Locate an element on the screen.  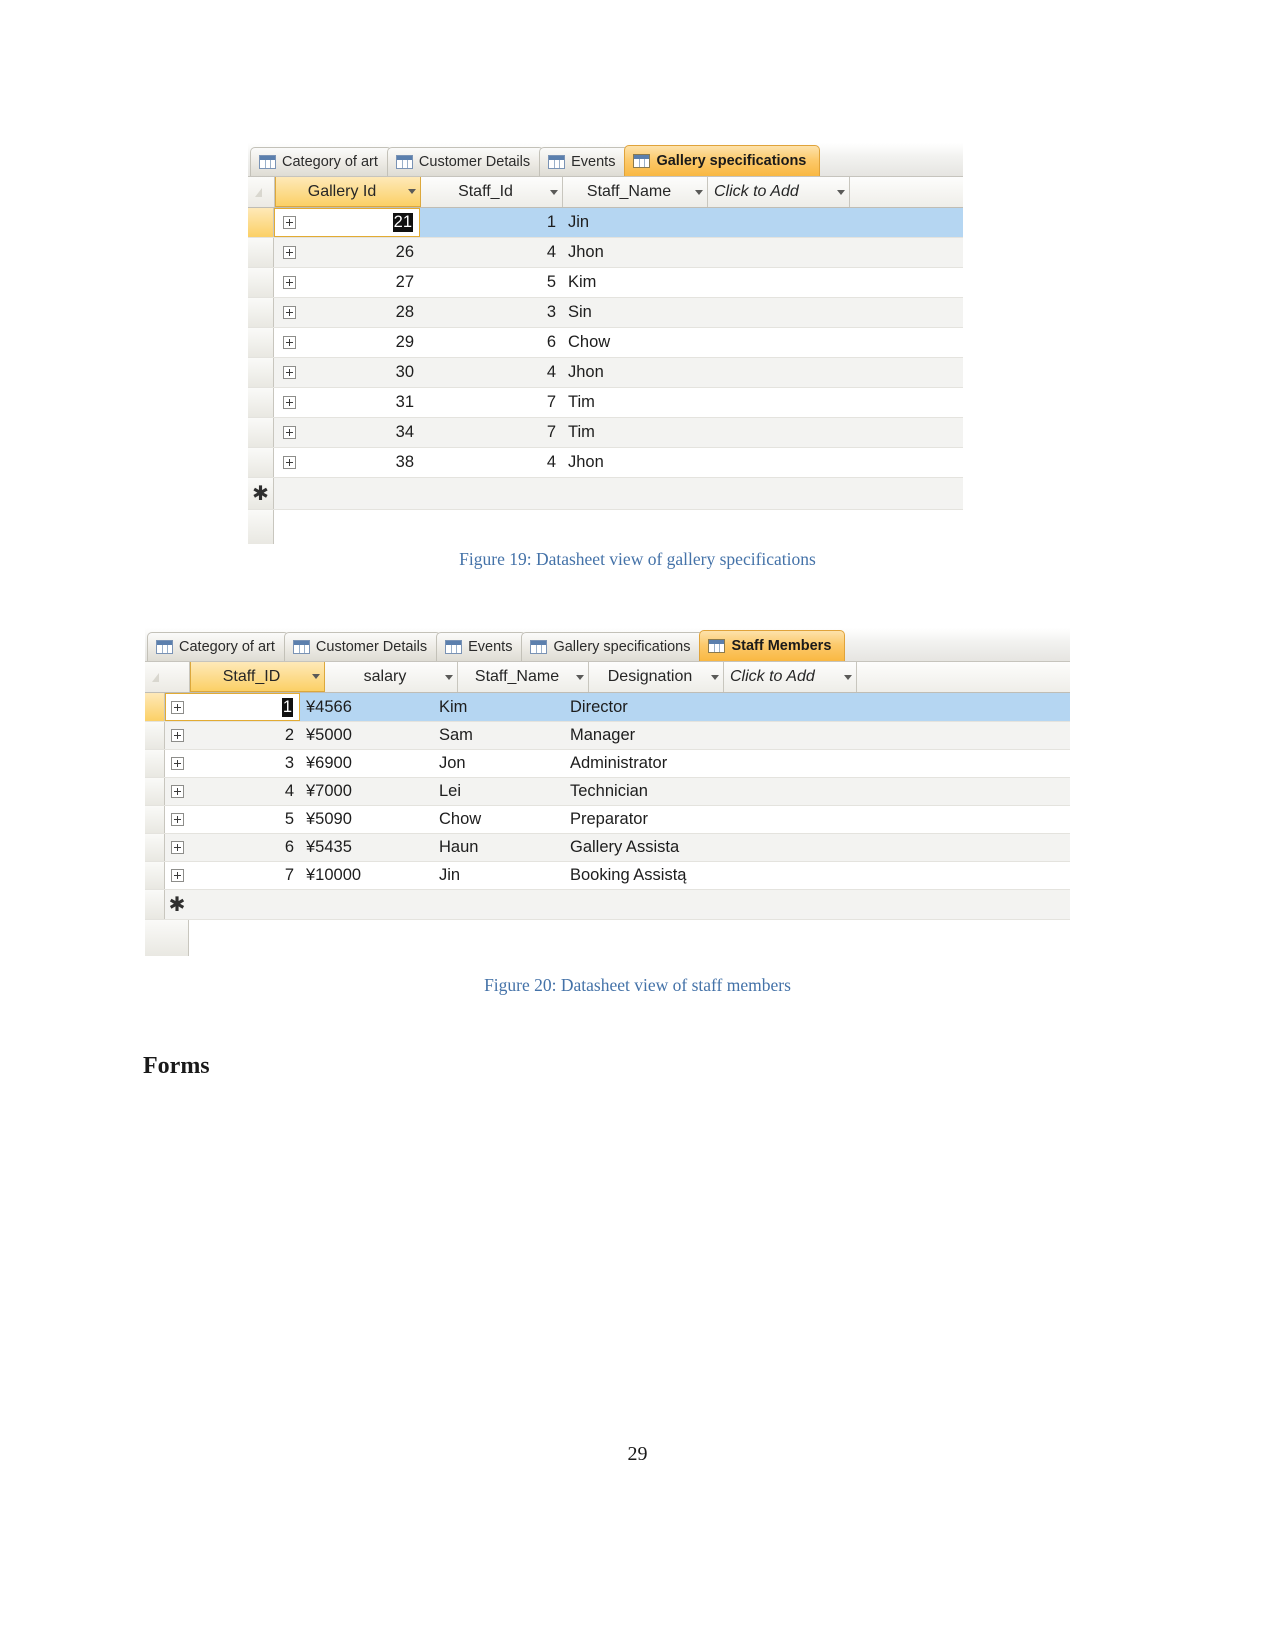
cell-staff-name: Lei is located at coordinates (498, 791).